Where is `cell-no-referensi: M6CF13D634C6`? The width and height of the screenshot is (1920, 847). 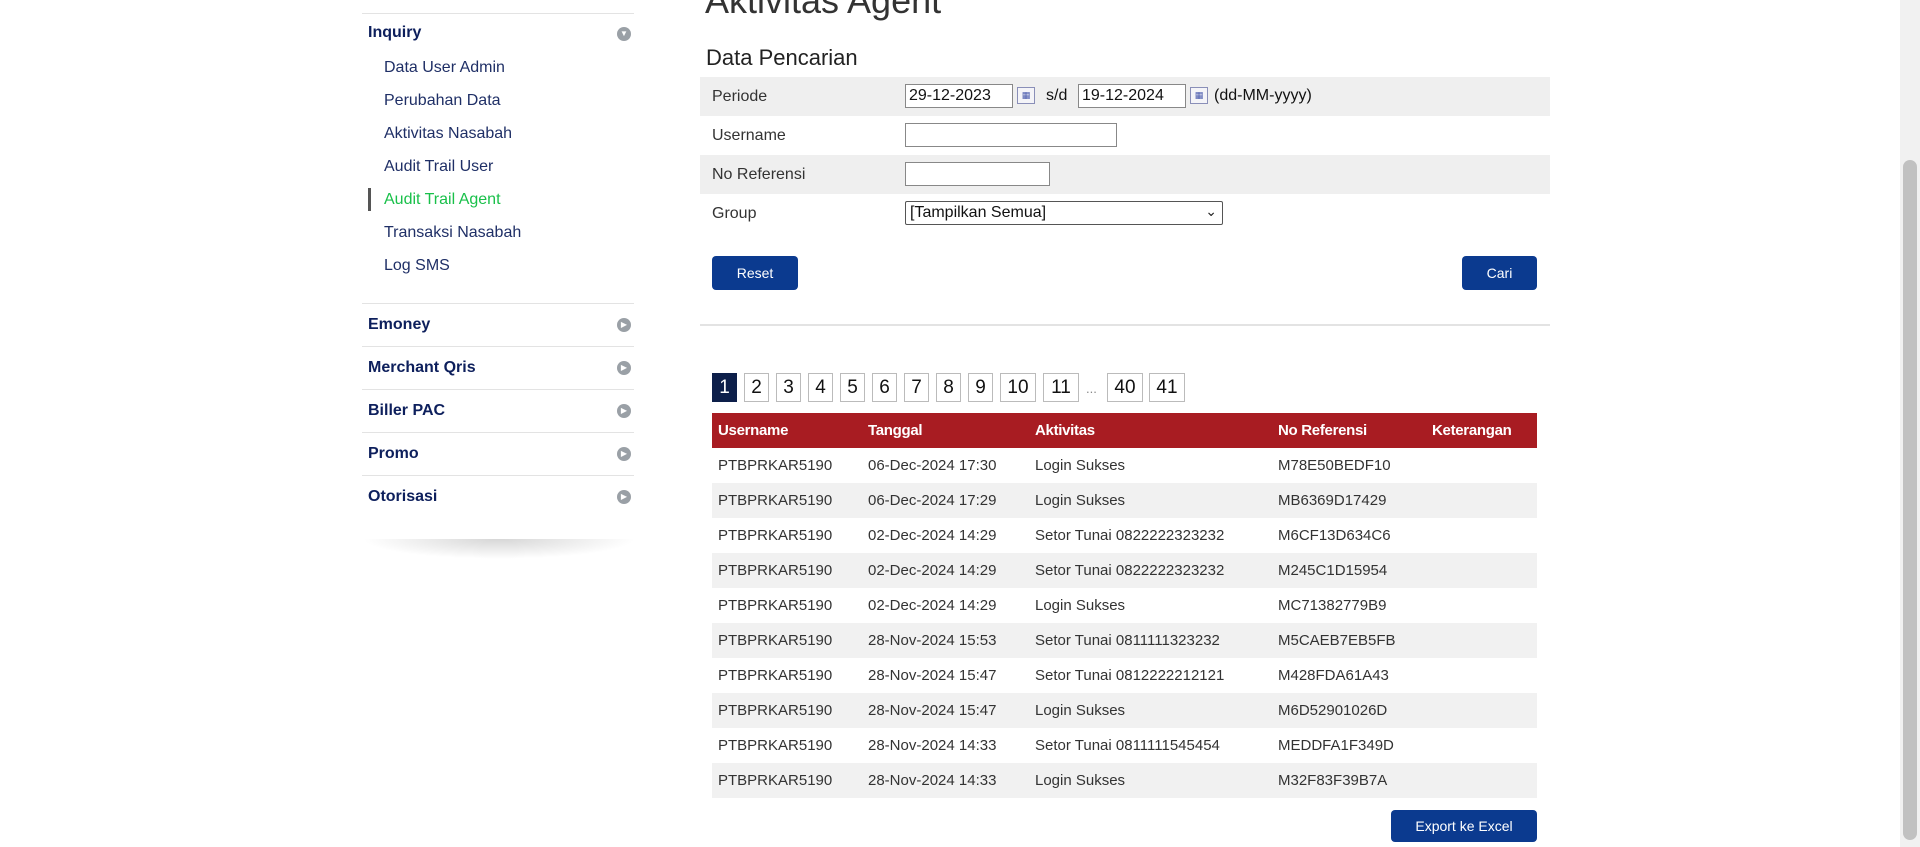
cell-no-referensi: M6CF13D634C6 is located at coordinates (1334, 535).